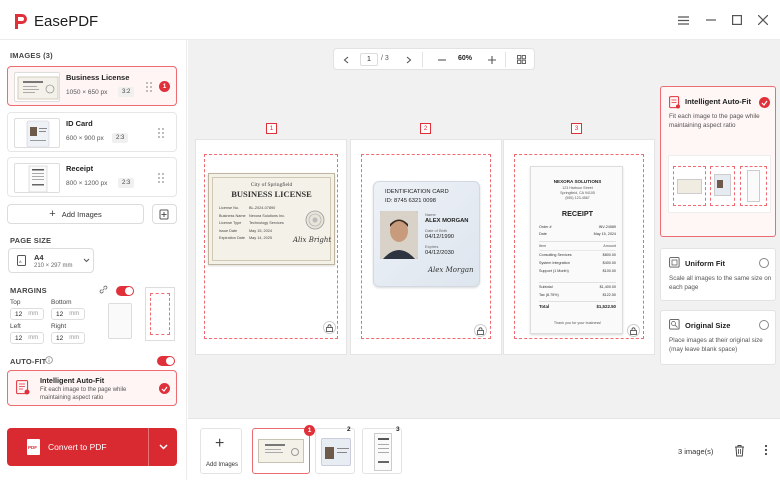 The height and width of the screenshot is (480, 780). What do you see at coordinates (52, 214) in the screenshot?
I see `plus-icon: +` at bounding box center [52, 214].